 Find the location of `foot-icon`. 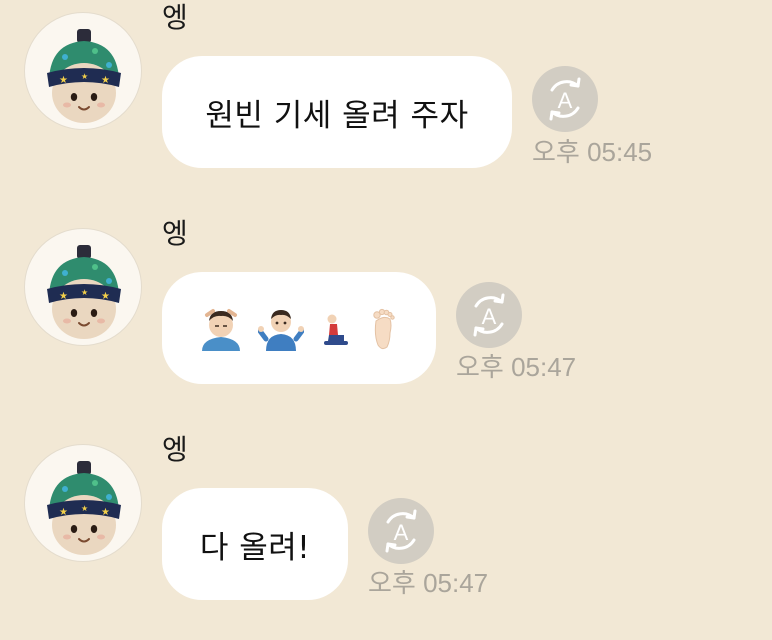

foot-icon is located at coordinates (384, 329).